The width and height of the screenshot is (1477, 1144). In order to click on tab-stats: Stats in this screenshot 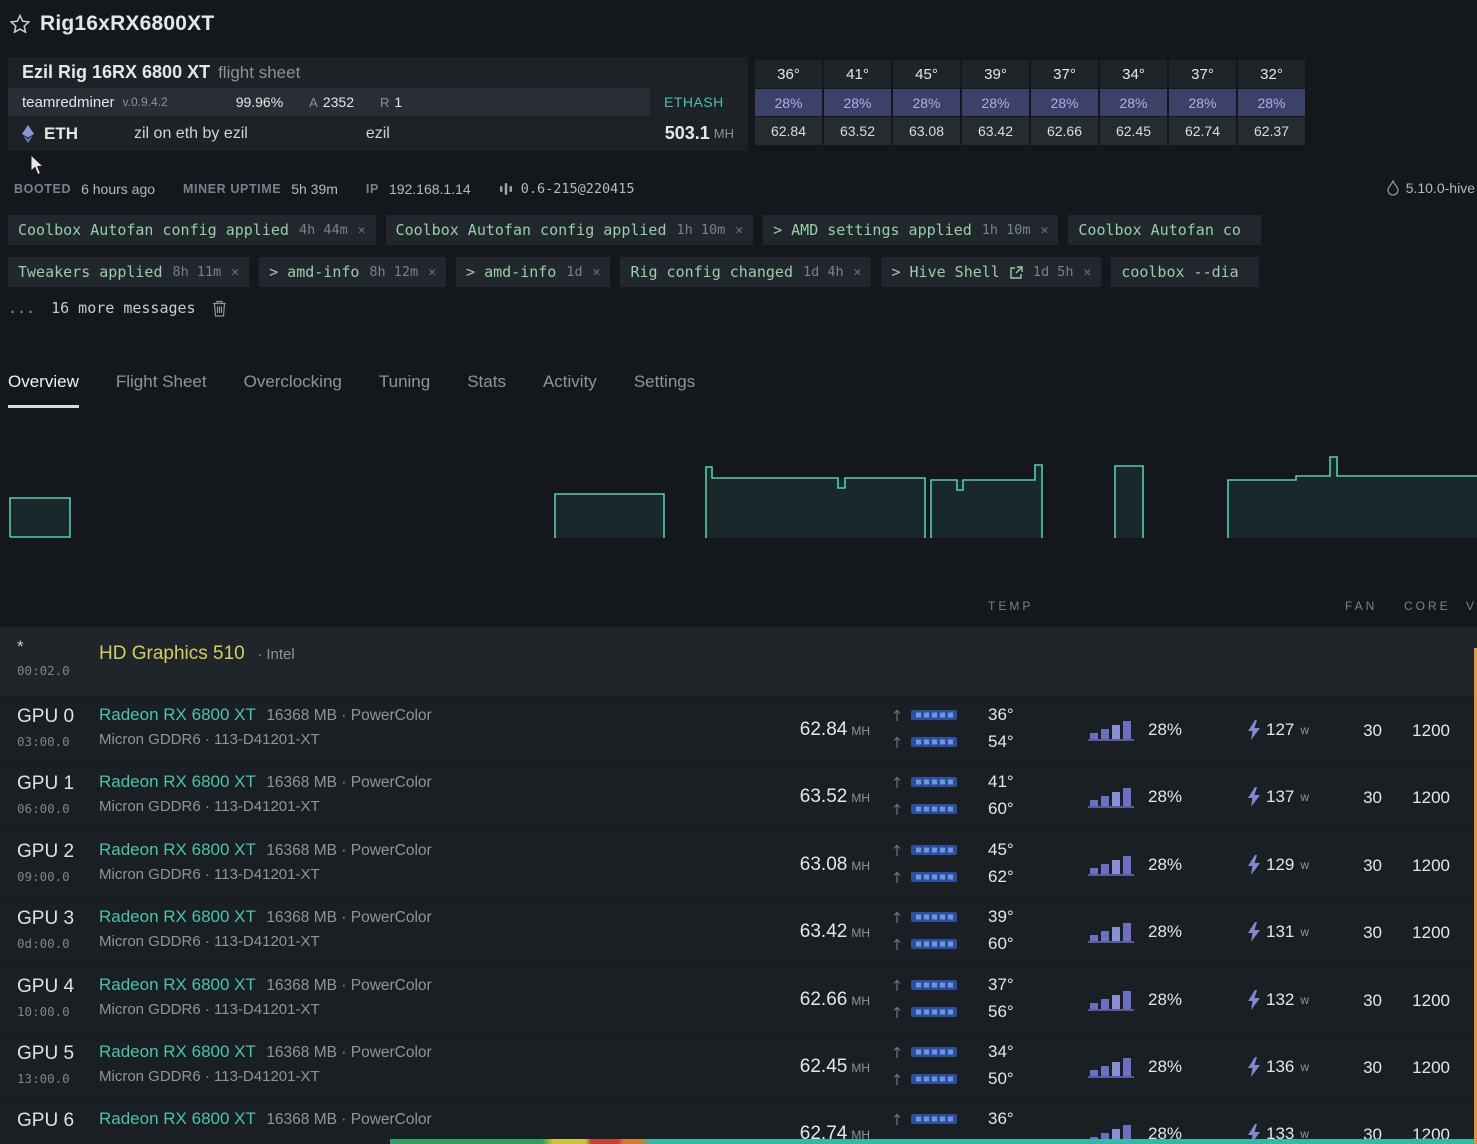, I will do `click(486, 387)`.